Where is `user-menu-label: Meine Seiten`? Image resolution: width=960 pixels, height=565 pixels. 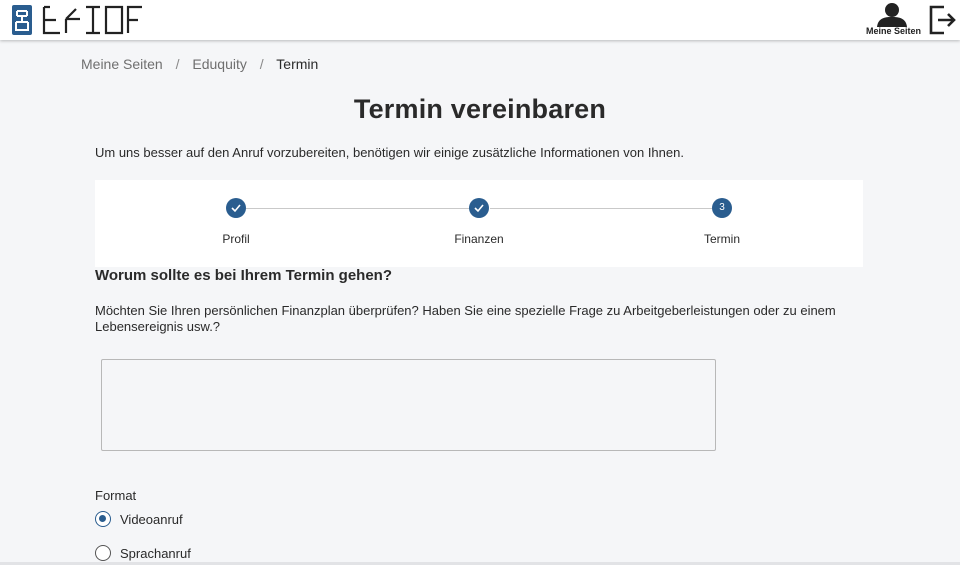 user-menu-label: Meine Seiten is located at coordinates (894, 31).